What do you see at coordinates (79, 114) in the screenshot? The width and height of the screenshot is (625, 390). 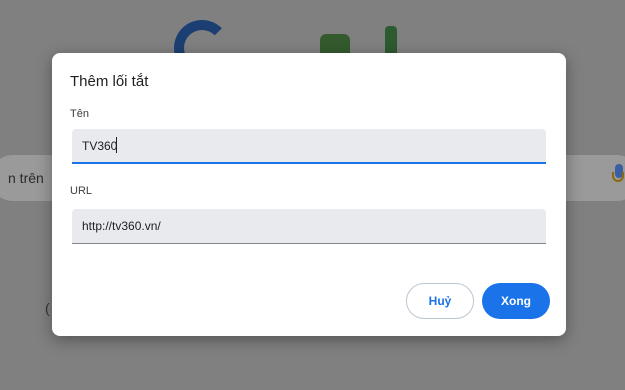 I see `name-field-label: Tên` at bounding box center [79, 114].